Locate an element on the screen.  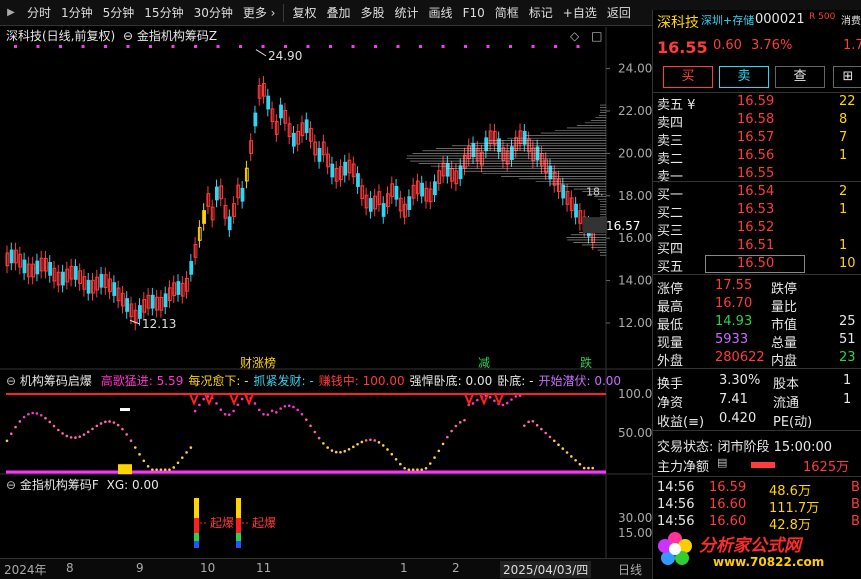
stat-label: 跌停 is located at coordinates (784, 289).